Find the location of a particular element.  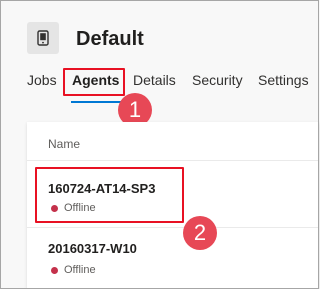

tab-jobs: Jobs is located at coordinates (42, 80).